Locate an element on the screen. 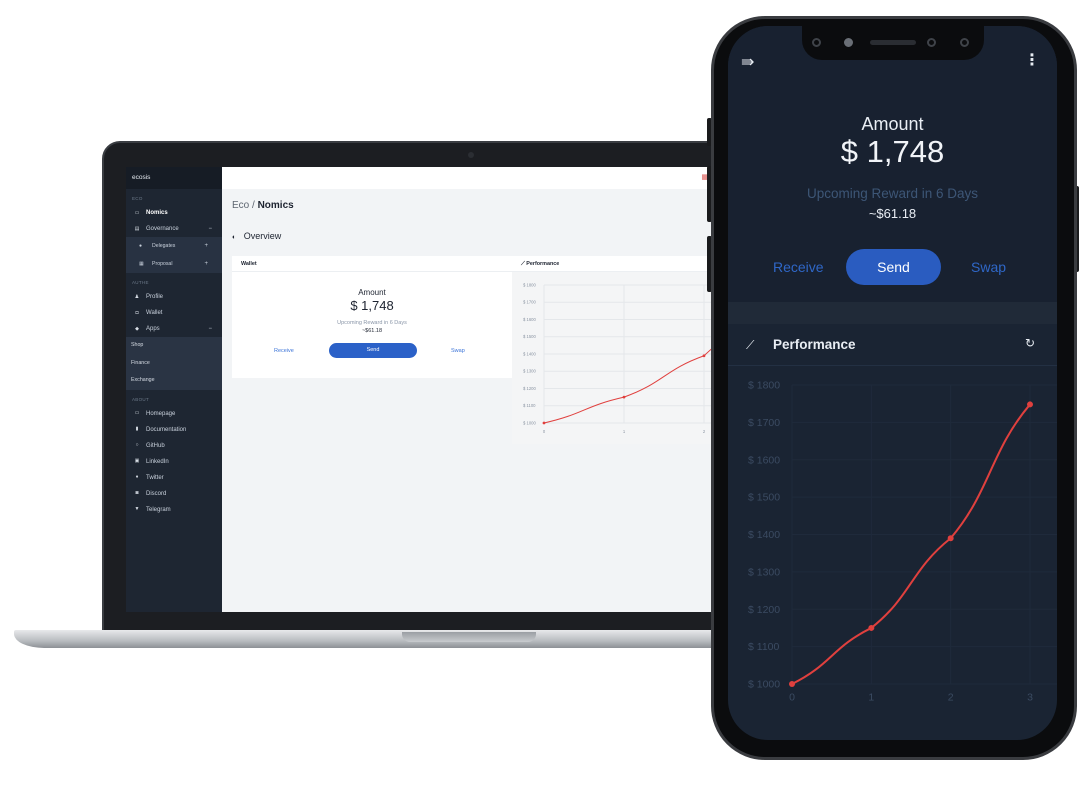 The height and width of the screenshot is (788, 1091). user-icon: ● is located at coordinates (141, 246).